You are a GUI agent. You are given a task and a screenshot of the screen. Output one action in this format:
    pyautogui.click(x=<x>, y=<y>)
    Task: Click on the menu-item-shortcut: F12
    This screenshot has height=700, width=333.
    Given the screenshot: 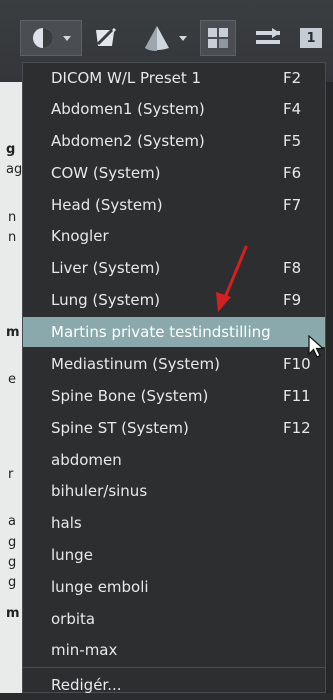 What is the action you would take?
    pyautogui.click(x=297, y=428)
    